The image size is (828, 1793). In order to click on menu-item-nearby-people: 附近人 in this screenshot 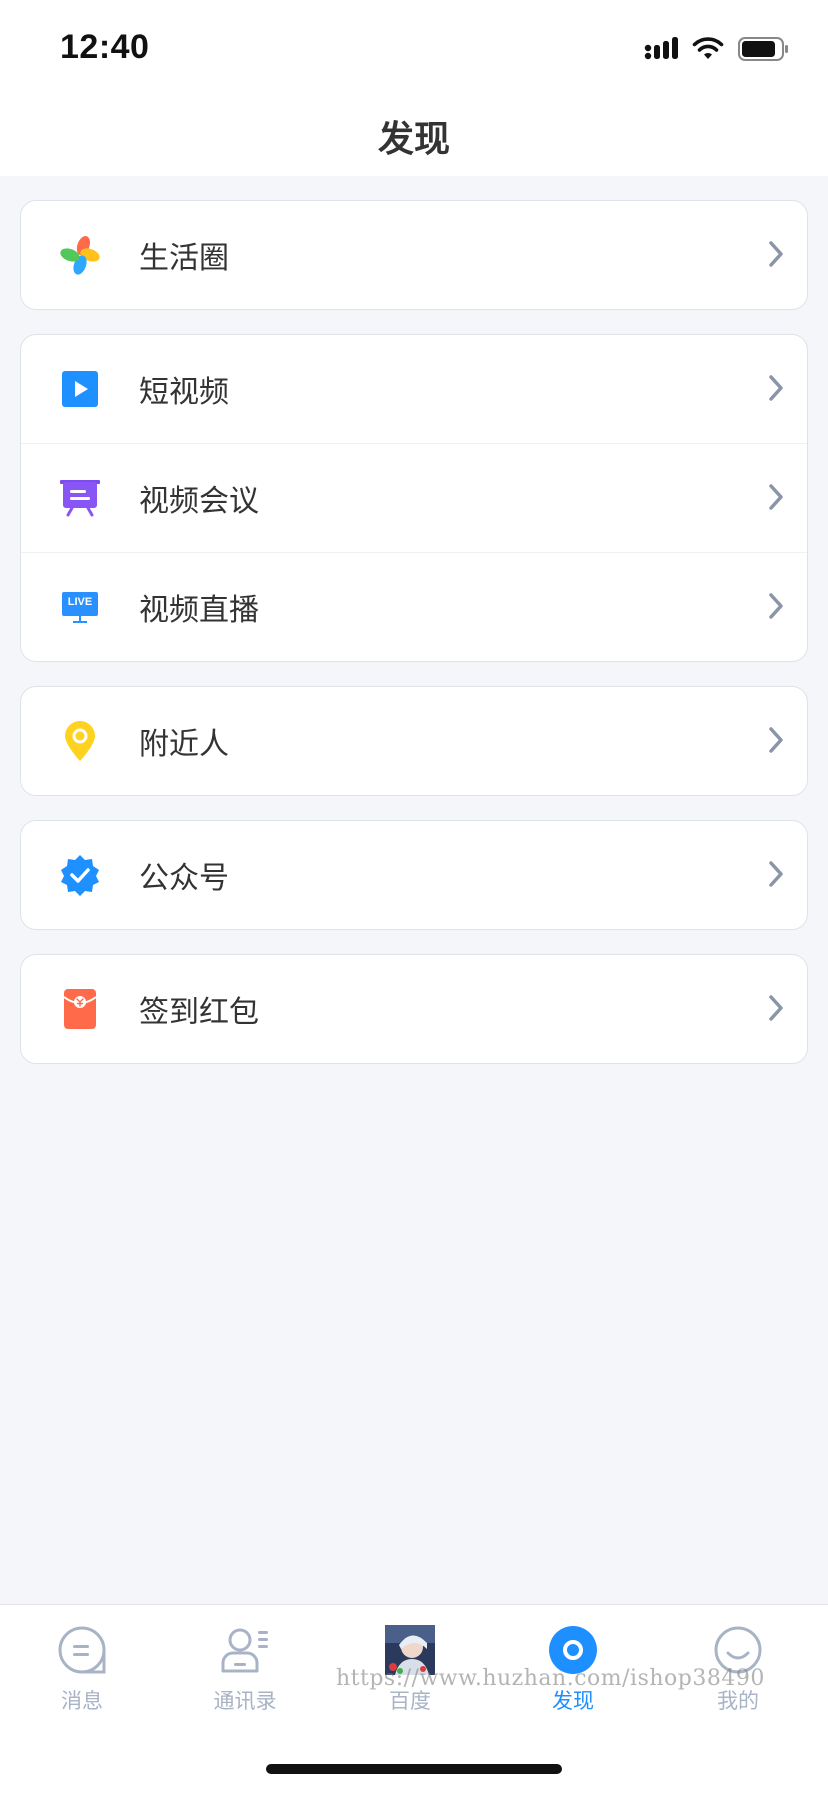, I will do `click(414, 741)`.